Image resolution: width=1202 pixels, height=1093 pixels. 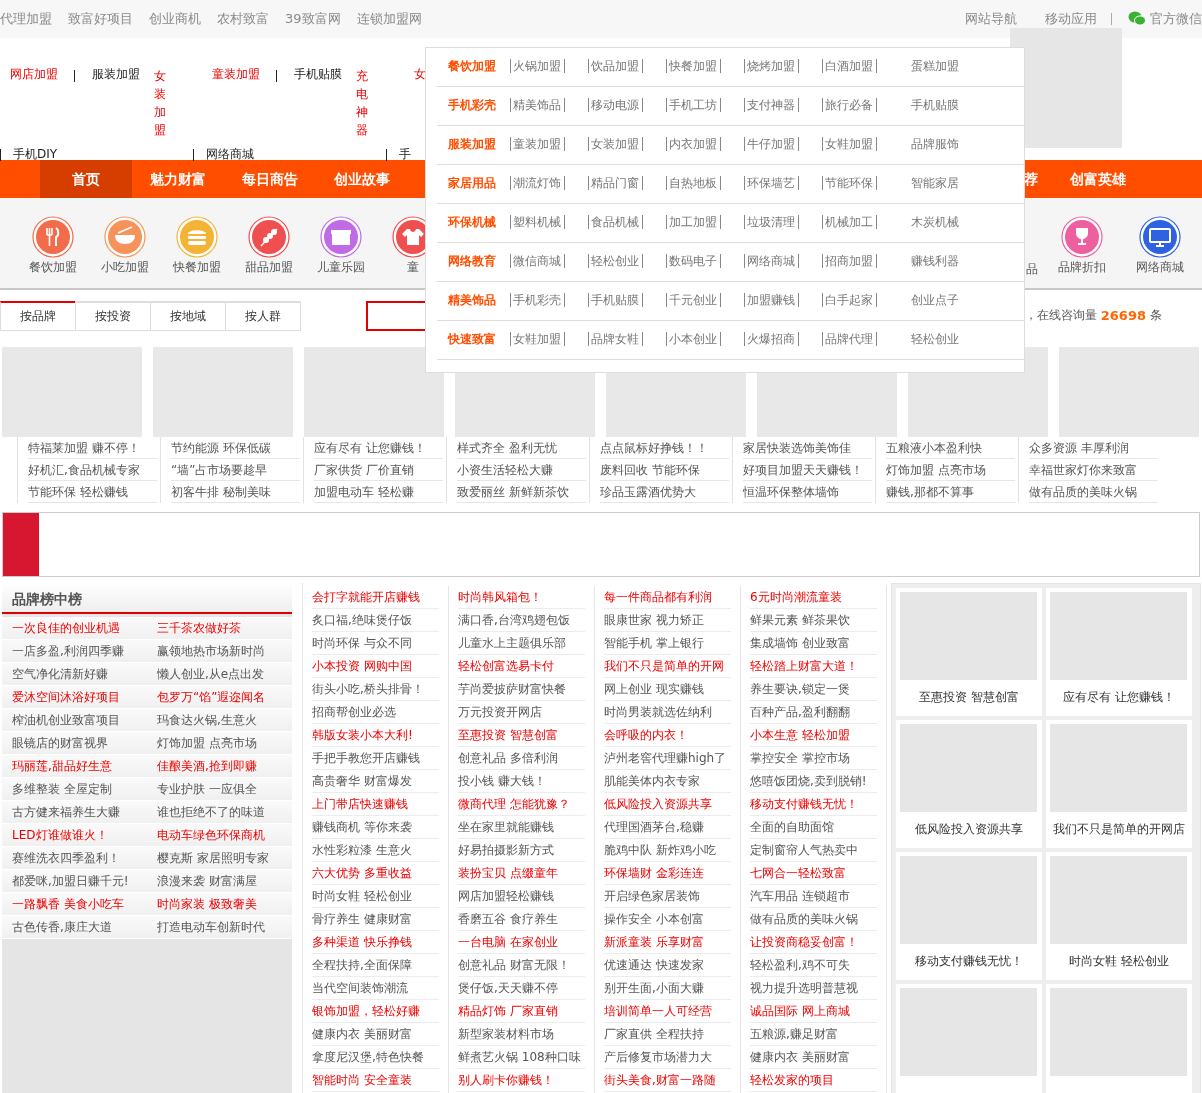 I want to click on menu-item: 手机彩壳, so click(x=537, y=300).